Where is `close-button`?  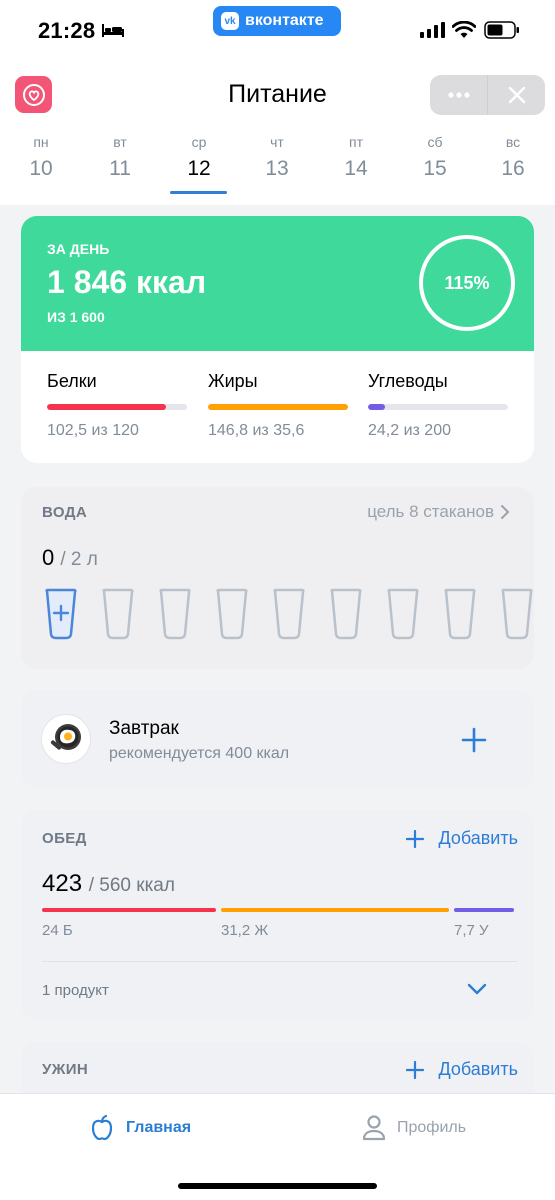 close-button is located at coordinates (516, 95).